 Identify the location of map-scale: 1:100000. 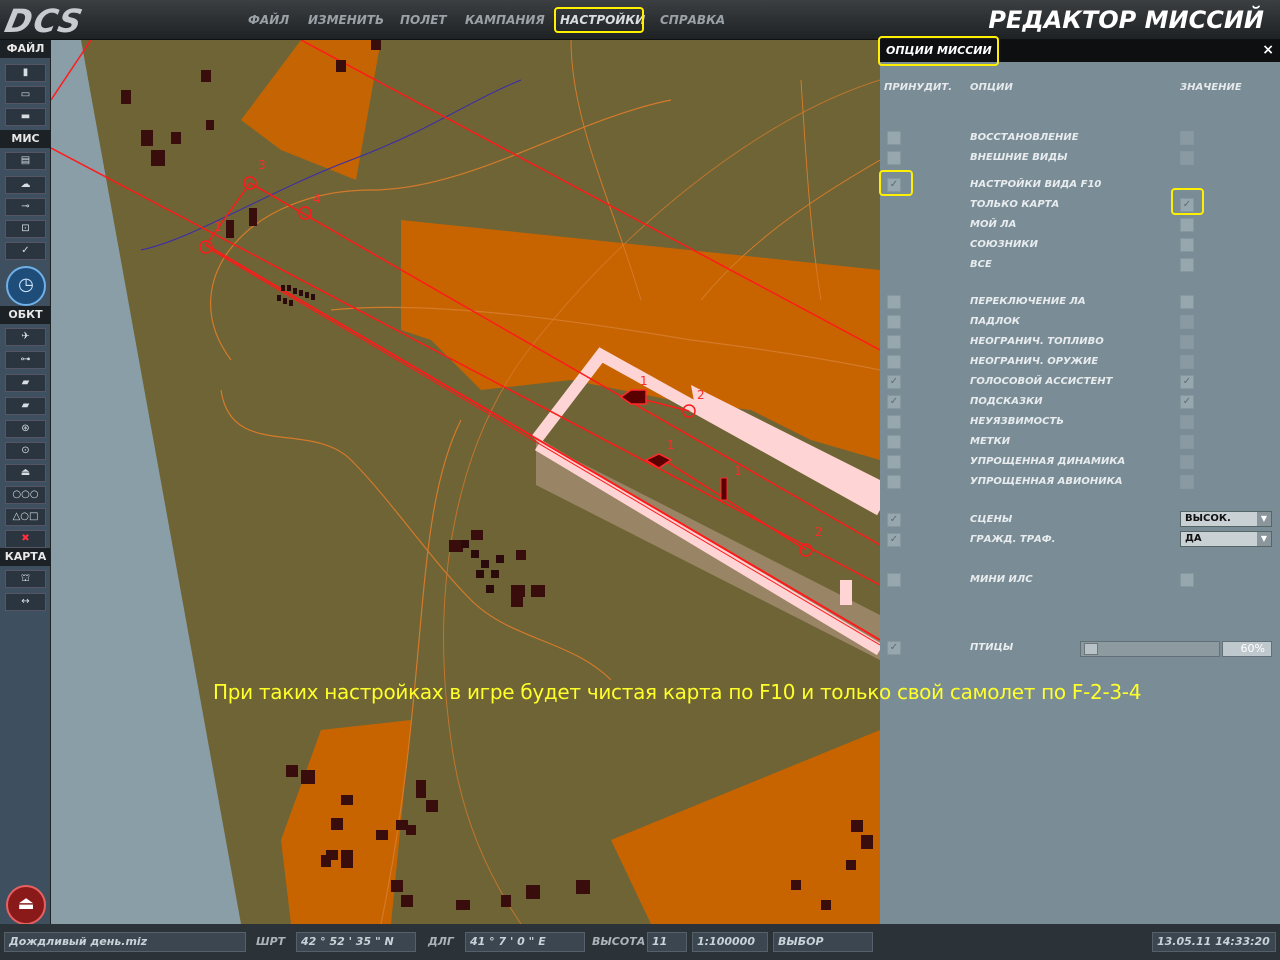
(730, 942).